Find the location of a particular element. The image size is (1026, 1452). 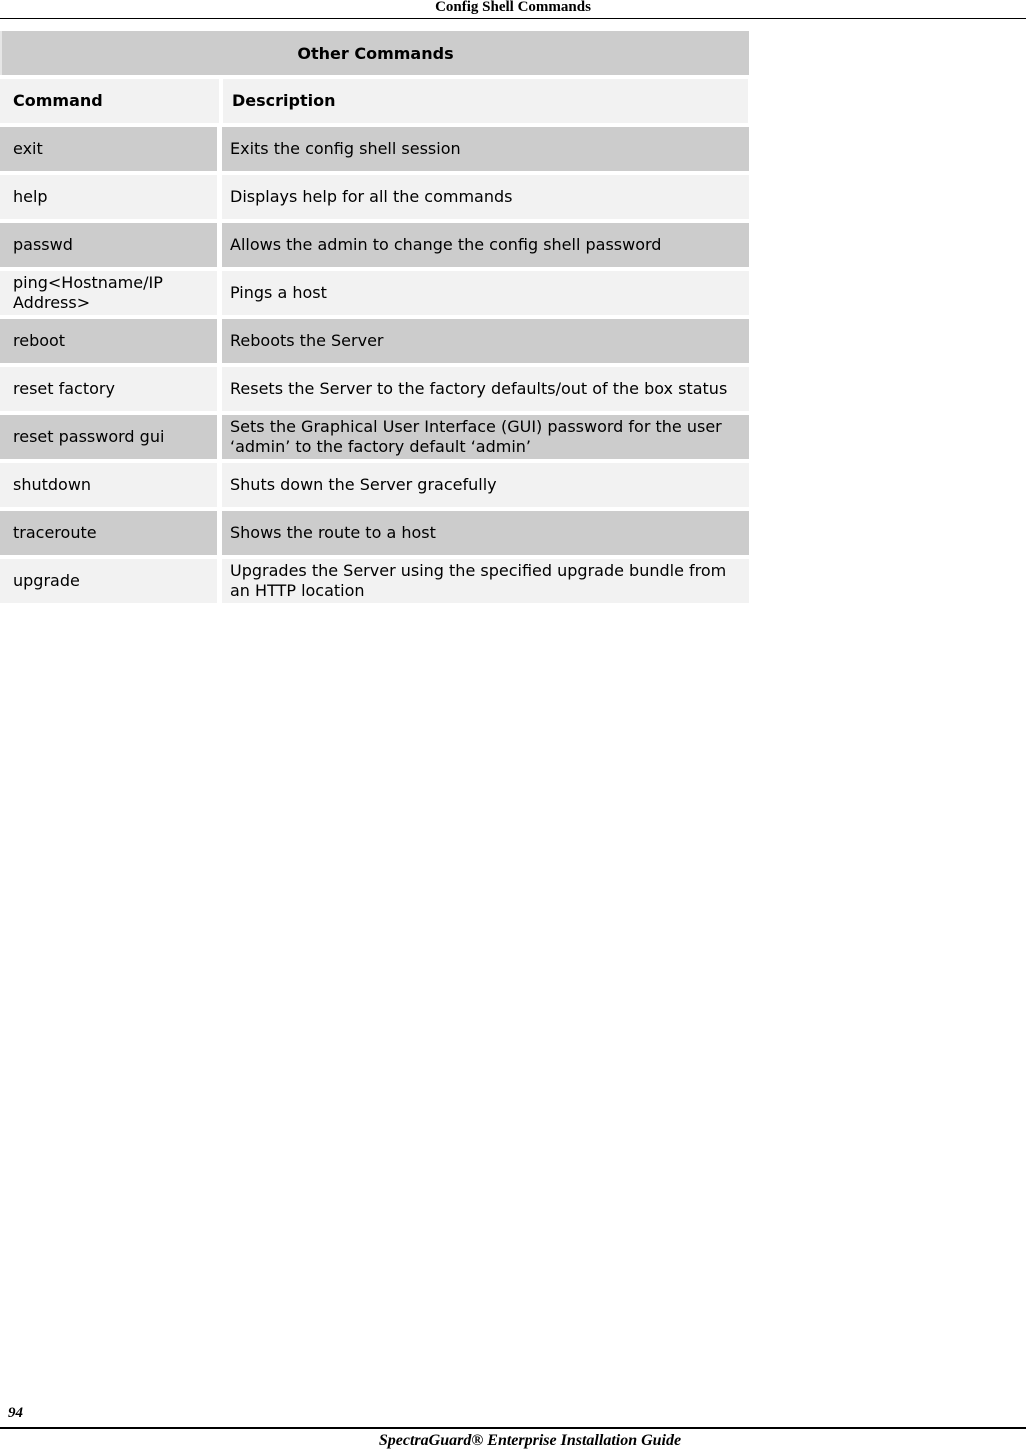

command-cell: reset password gui is located at coordinates (108, 437).